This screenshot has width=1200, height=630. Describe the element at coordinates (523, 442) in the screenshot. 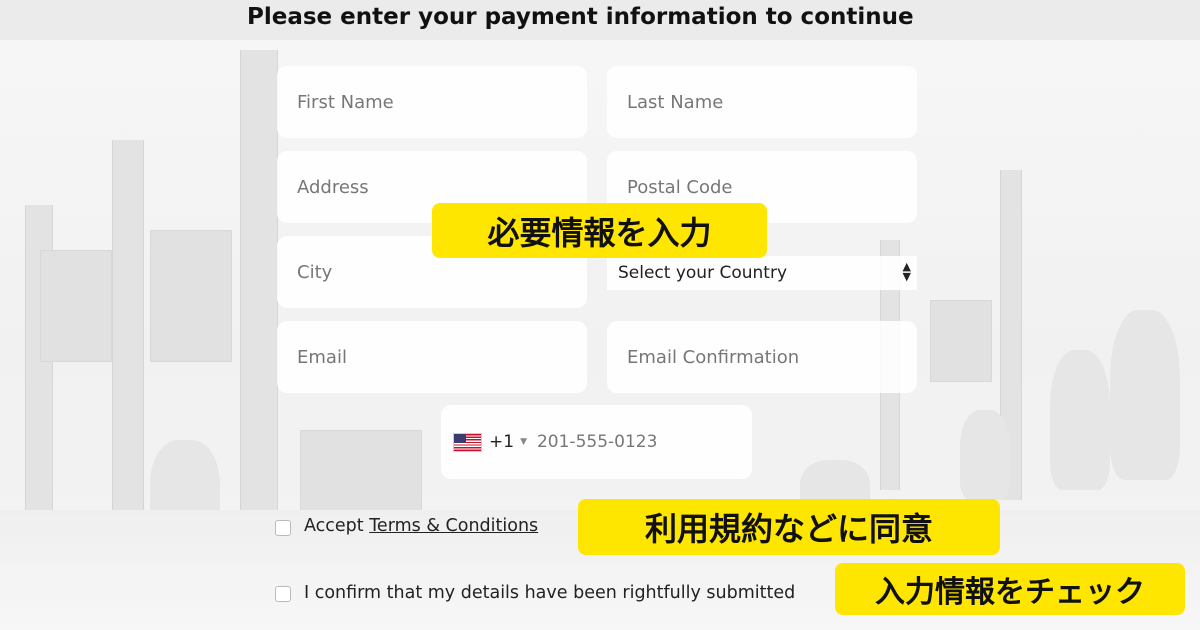

I see `chevron-down-icon: ▼` at that location.